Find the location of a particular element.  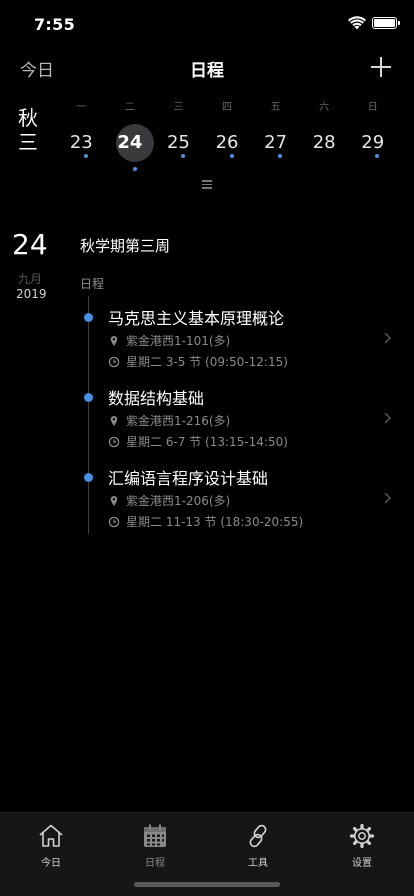

page-title: 日程 is located at coordinates (207, 71).